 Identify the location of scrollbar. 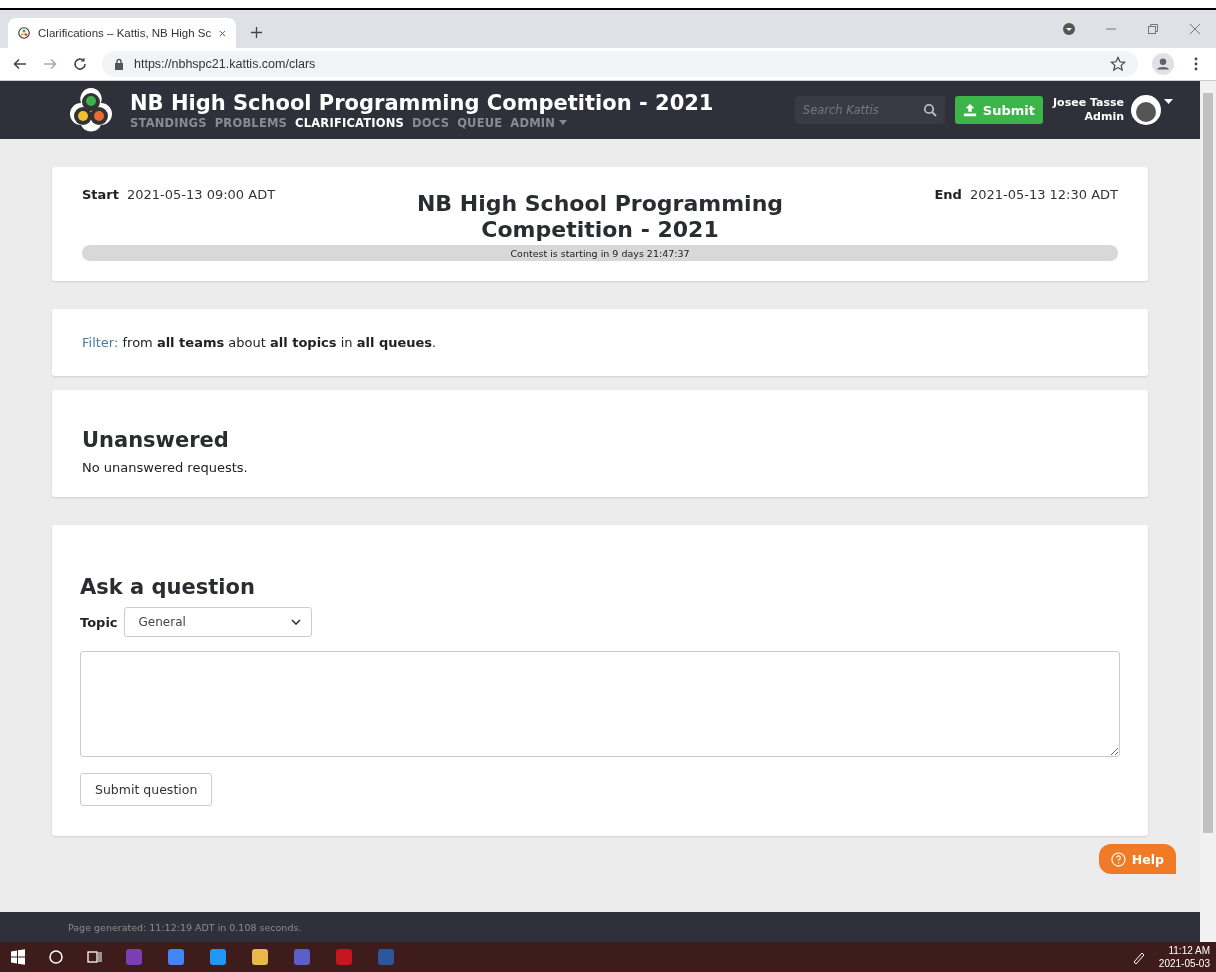
(1208, 511).